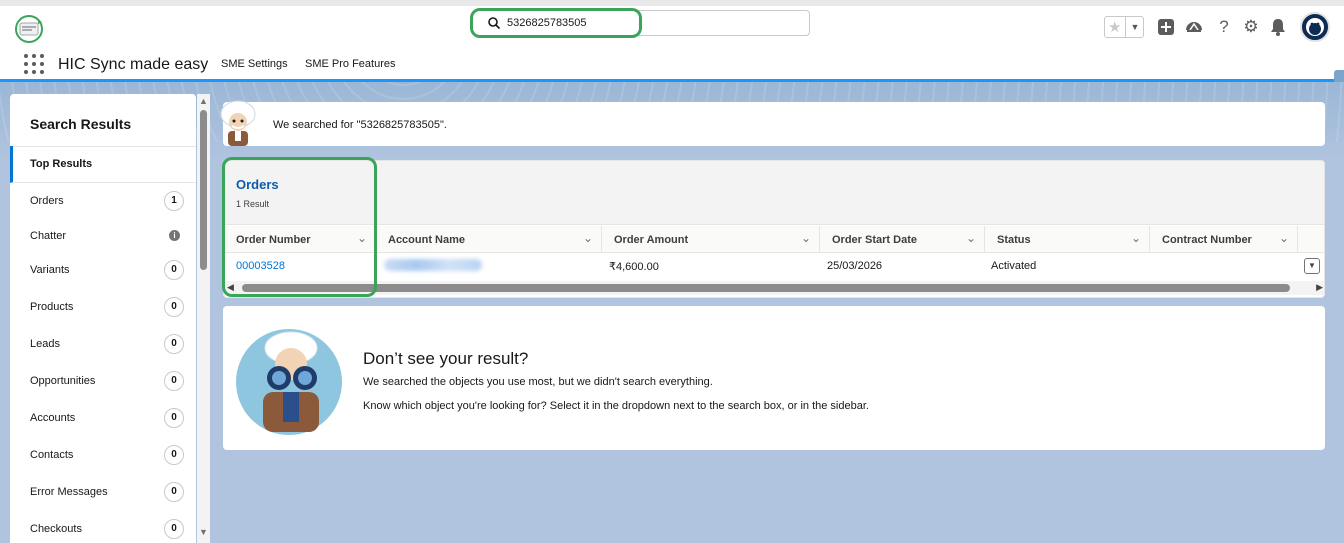 The image size is (1344, 543). Describe the element at coordinates (103, 202) in the screenshot. I see `sidebar-item-orders: Orders 1` at that location.